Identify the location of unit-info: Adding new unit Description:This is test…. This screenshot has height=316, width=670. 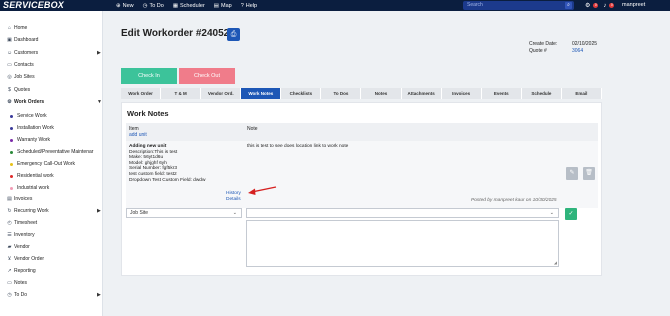
(167, 163).